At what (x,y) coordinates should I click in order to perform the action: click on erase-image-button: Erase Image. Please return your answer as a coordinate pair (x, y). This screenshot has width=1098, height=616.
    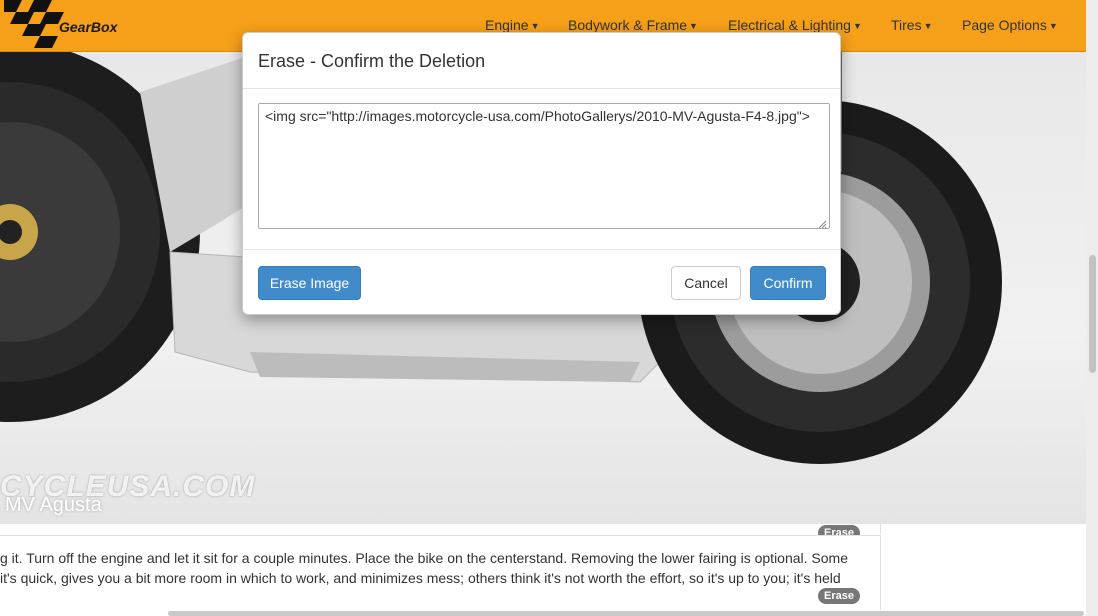
    Looking at the image, I should click on (309, 283).